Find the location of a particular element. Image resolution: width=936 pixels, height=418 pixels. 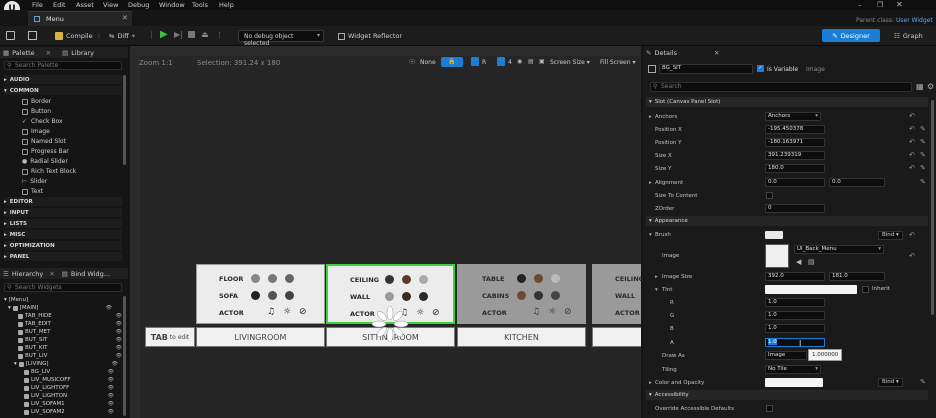

hierarchy-item-liv-sofam2: LIV_SOFAM2 👁 is located at coordinates (73, 412).